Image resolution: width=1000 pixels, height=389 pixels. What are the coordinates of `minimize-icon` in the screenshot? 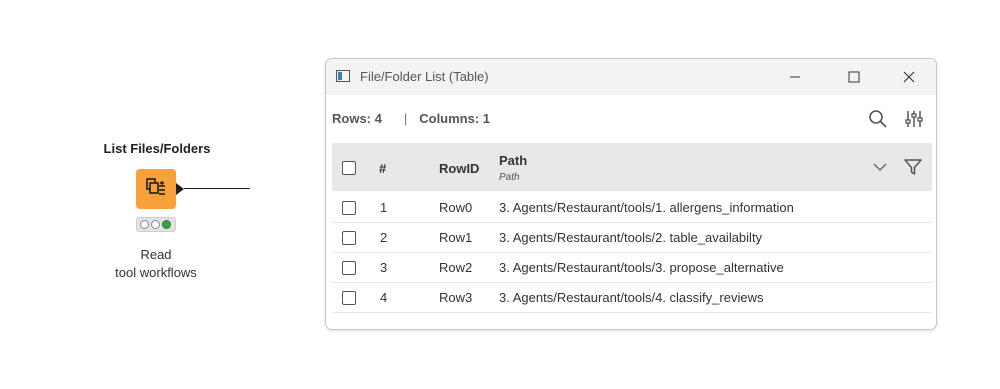 It's located at (795, 77).